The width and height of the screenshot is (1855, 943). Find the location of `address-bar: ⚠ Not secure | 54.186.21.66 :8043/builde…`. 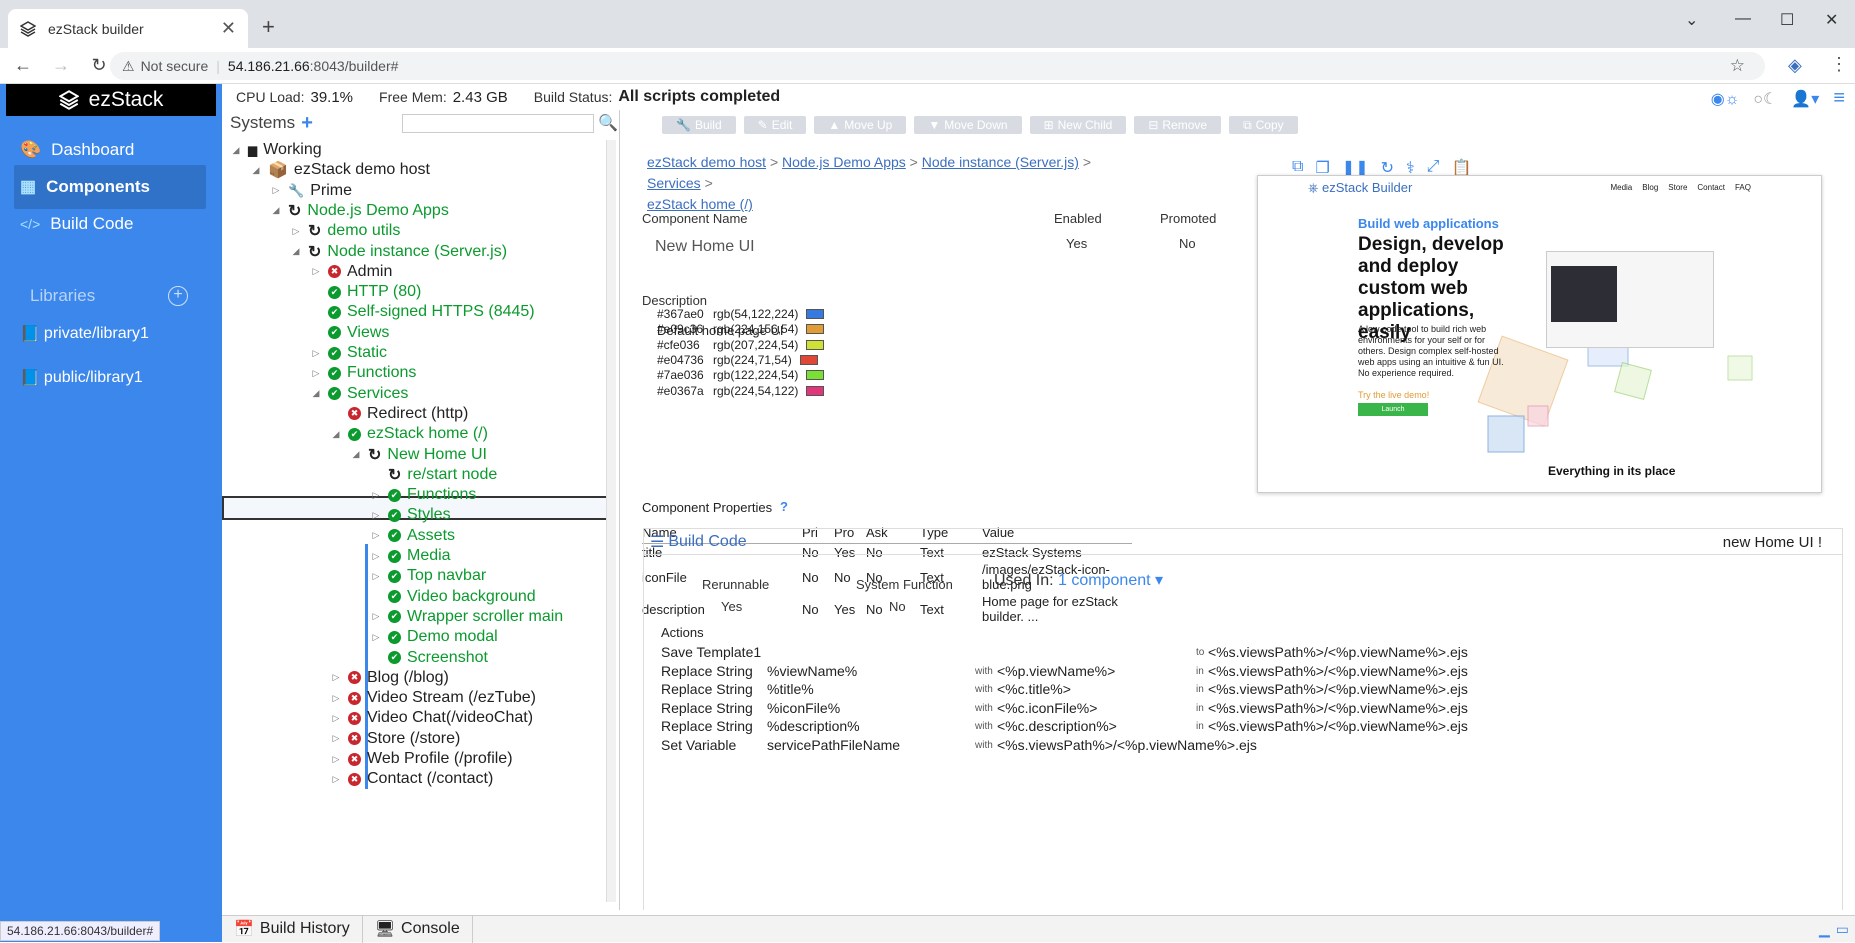

address-bar: ⚠ Not secure | 54.186.21.66 :8043/builde… is located at coordinates (937, 66).